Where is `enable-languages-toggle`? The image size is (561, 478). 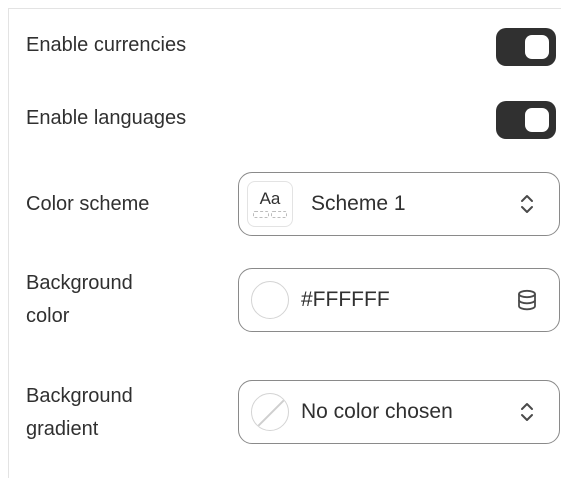 enable-languages-toggle is located at coordinates (526, 120).